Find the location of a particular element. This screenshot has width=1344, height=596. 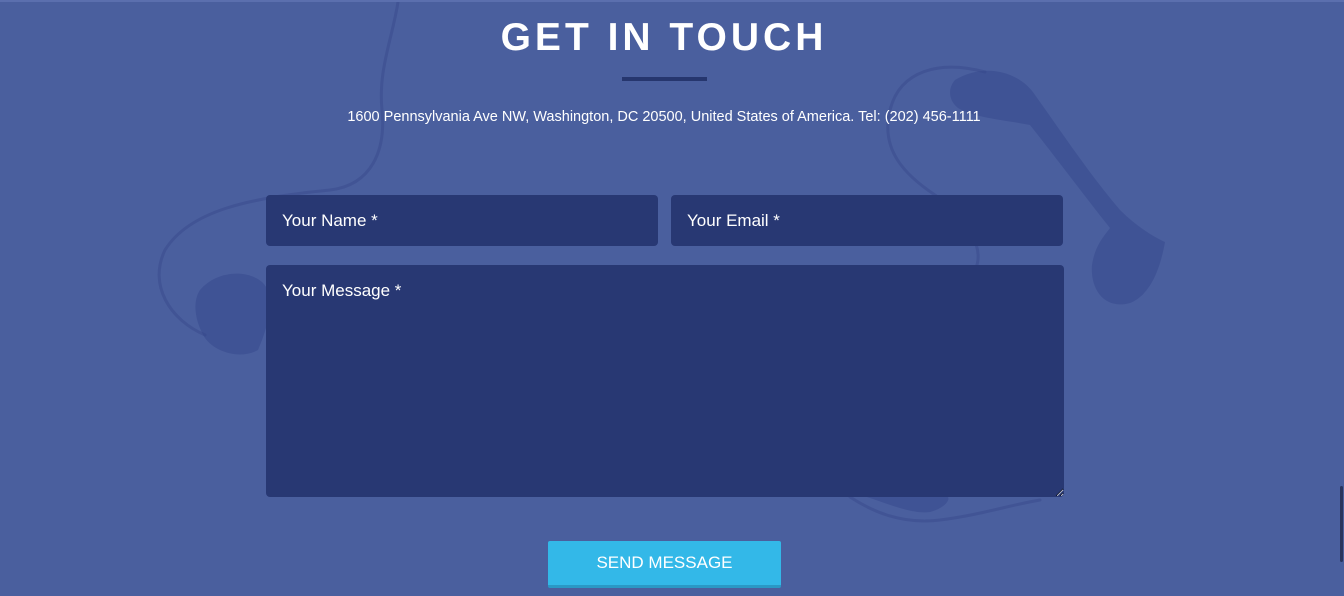

name-field is located at coordinates (462, 220).